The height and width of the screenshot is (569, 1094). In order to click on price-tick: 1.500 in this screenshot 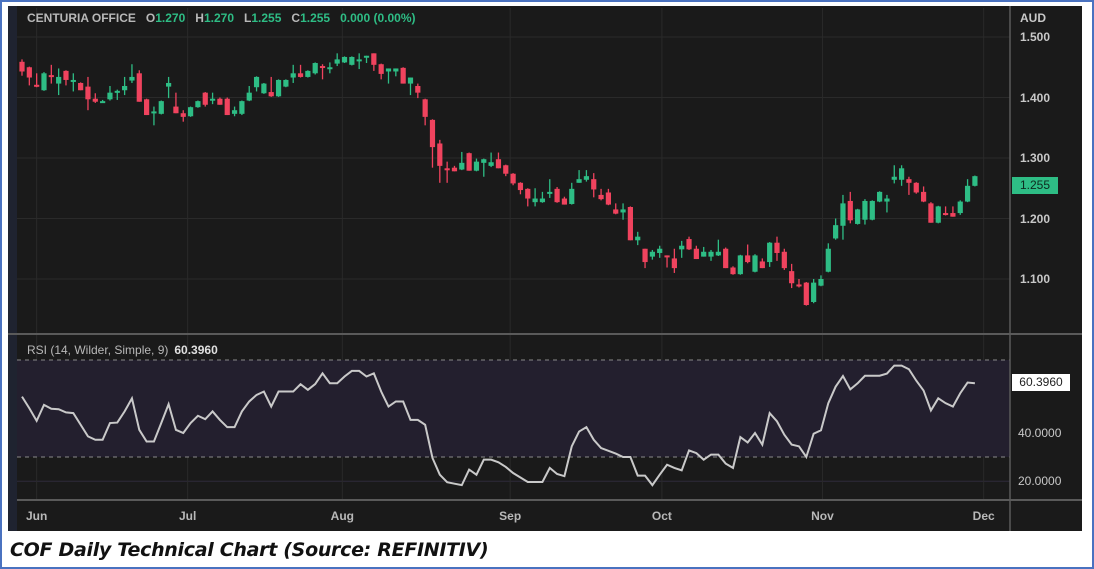, I will do `click(1035, 37)`.